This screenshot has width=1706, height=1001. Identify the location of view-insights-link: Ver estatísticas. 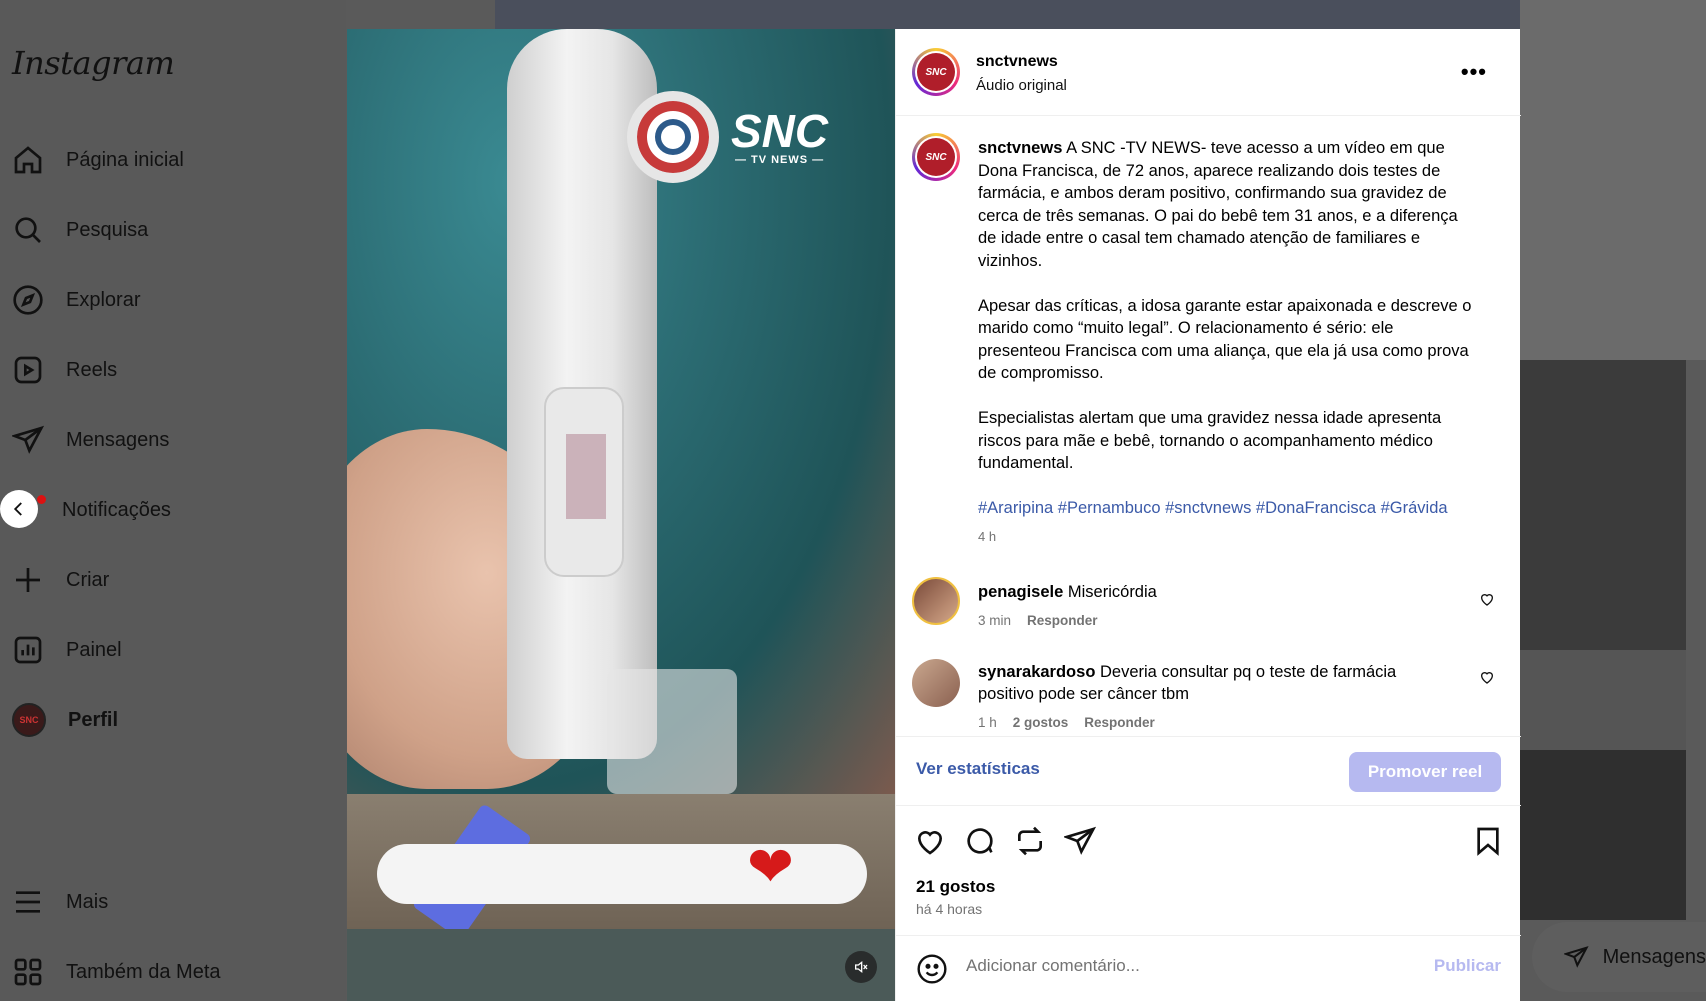
(978, 769).